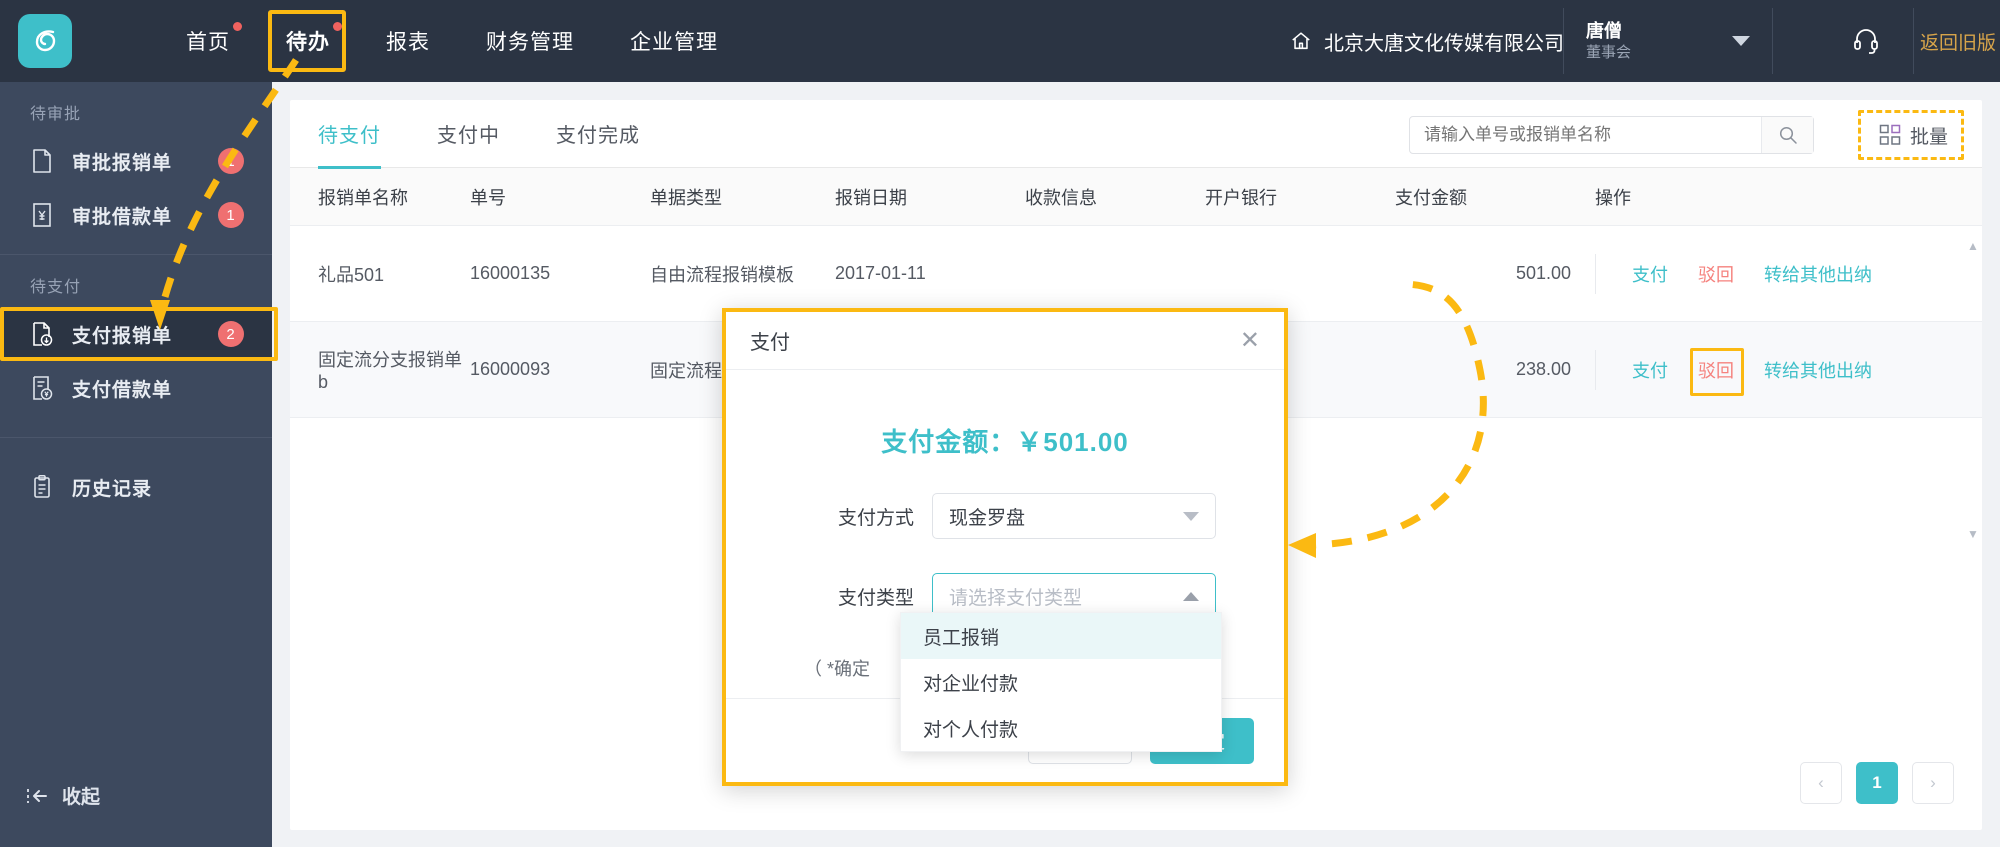 This screenshot has width=2000, height=847. Describe the element at coordinates (875, 518) in the screenshot. I see `field-label: 支付方式` at that location.